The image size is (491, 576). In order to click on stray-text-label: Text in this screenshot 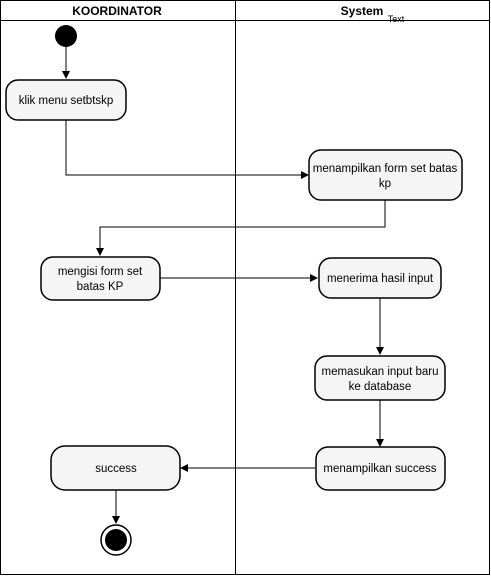, I will do `click(396, 19)`.